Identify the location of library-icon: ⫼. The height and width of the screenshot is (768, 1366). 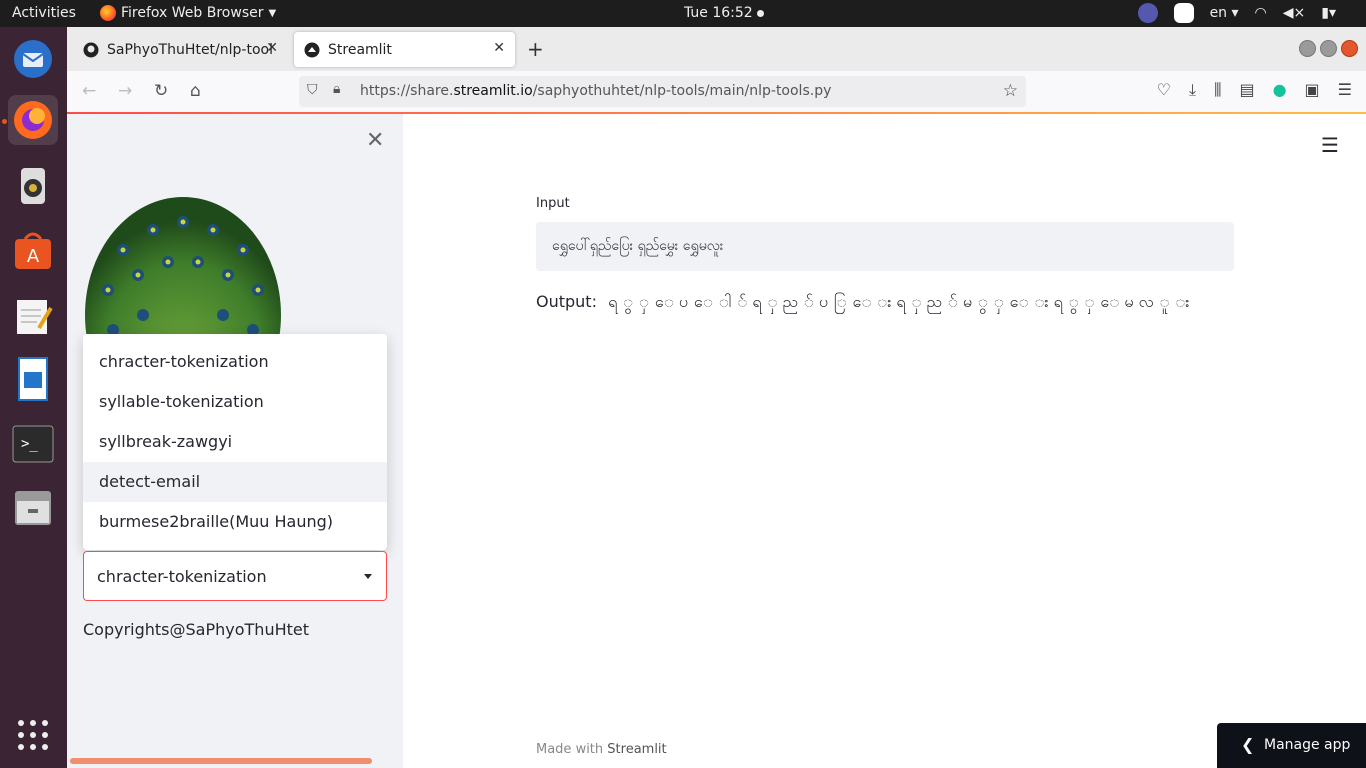
(1217, 90).